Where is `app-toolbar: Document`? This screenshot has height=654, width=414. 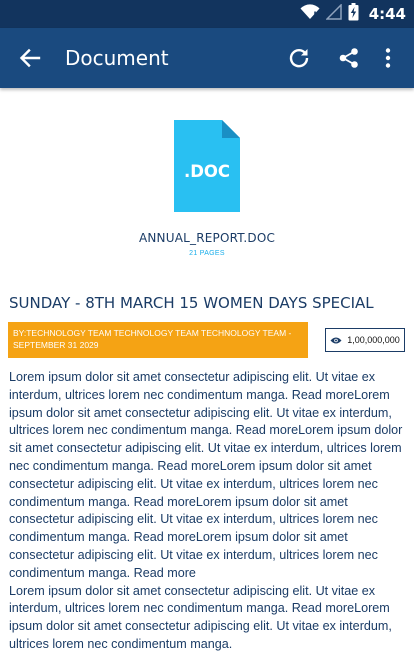
app-toolbar: Document is located at coordinates (207, 58).